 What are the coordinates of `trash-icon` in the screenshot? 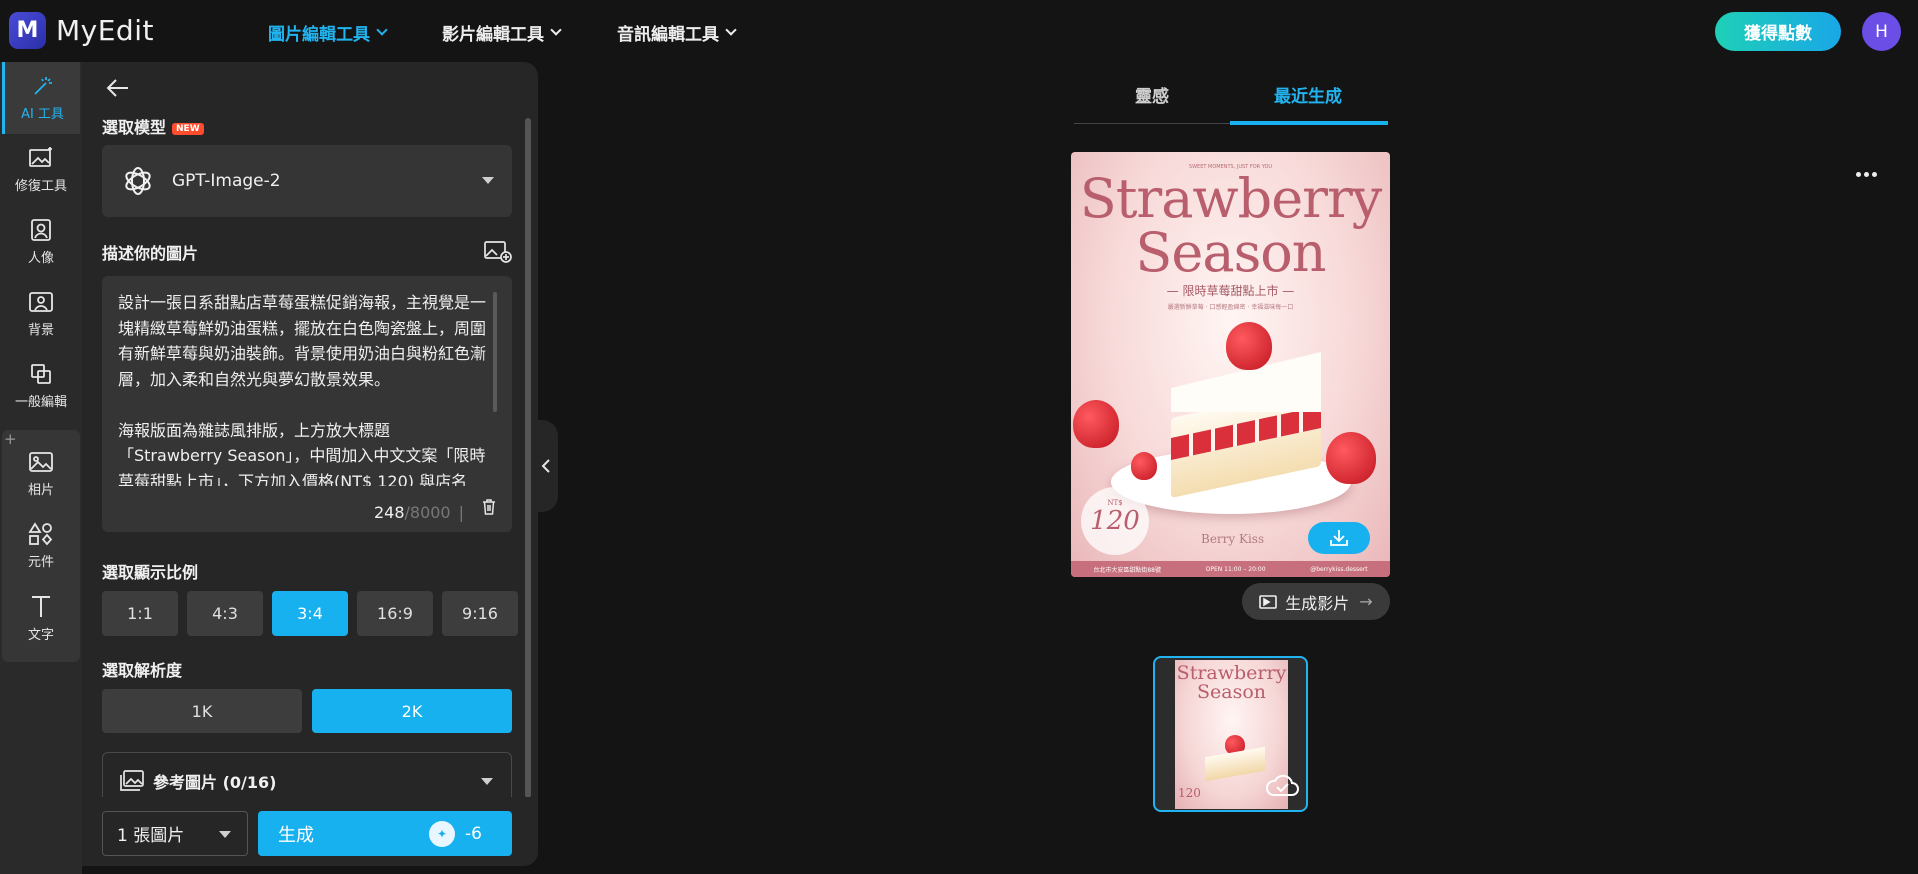 It's located at (489, 507).